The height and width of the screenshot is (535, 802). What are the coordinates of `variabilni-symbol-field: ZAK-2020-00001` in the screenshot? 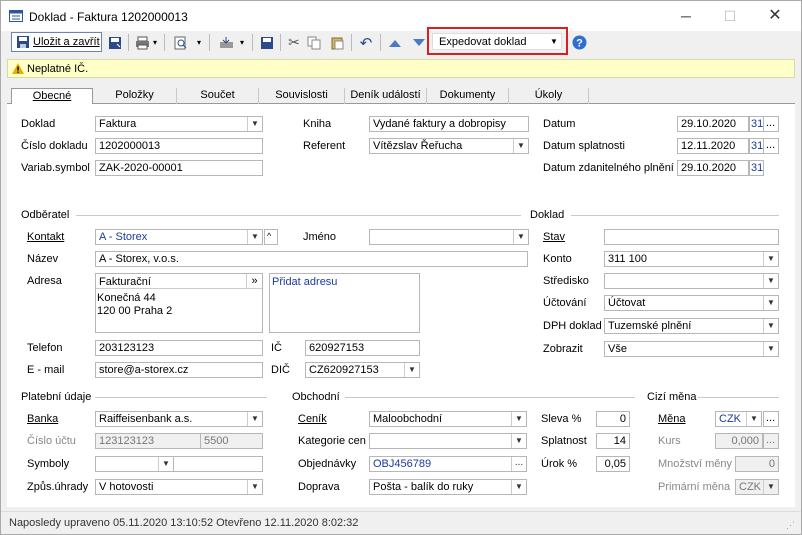 It's located at (179, 168).